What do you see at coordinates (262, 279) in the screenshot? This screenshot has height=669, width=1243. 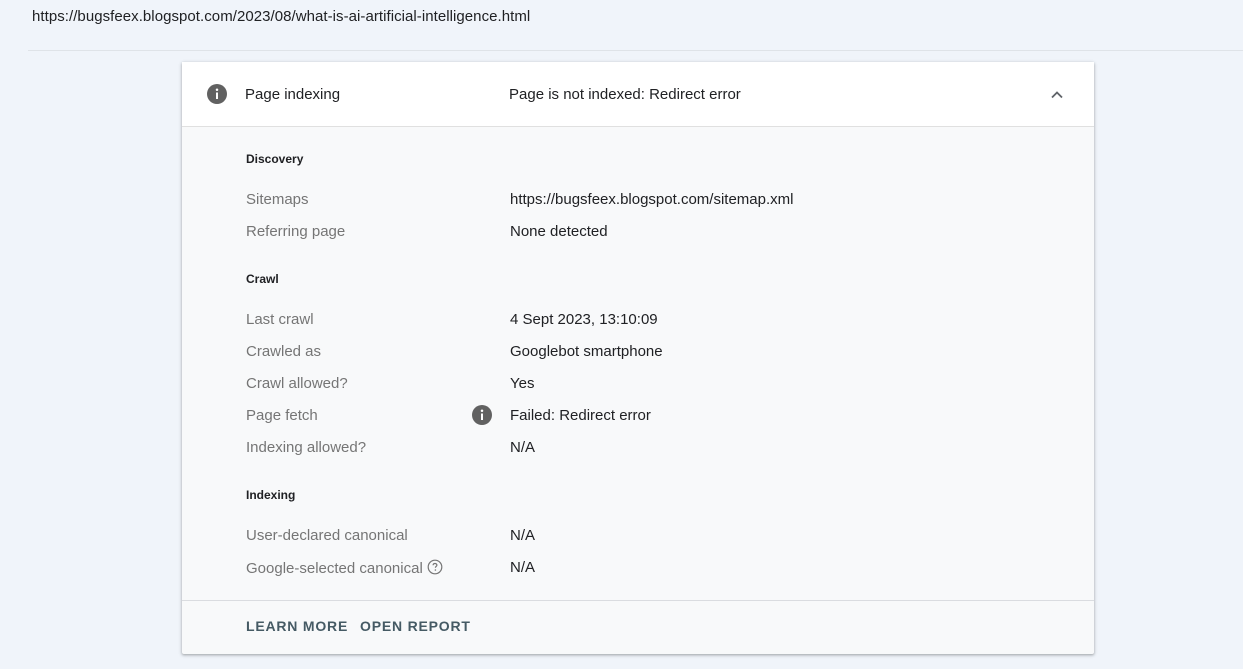 I see `crawl-title: Crawl` at bounding box center [262, 279].